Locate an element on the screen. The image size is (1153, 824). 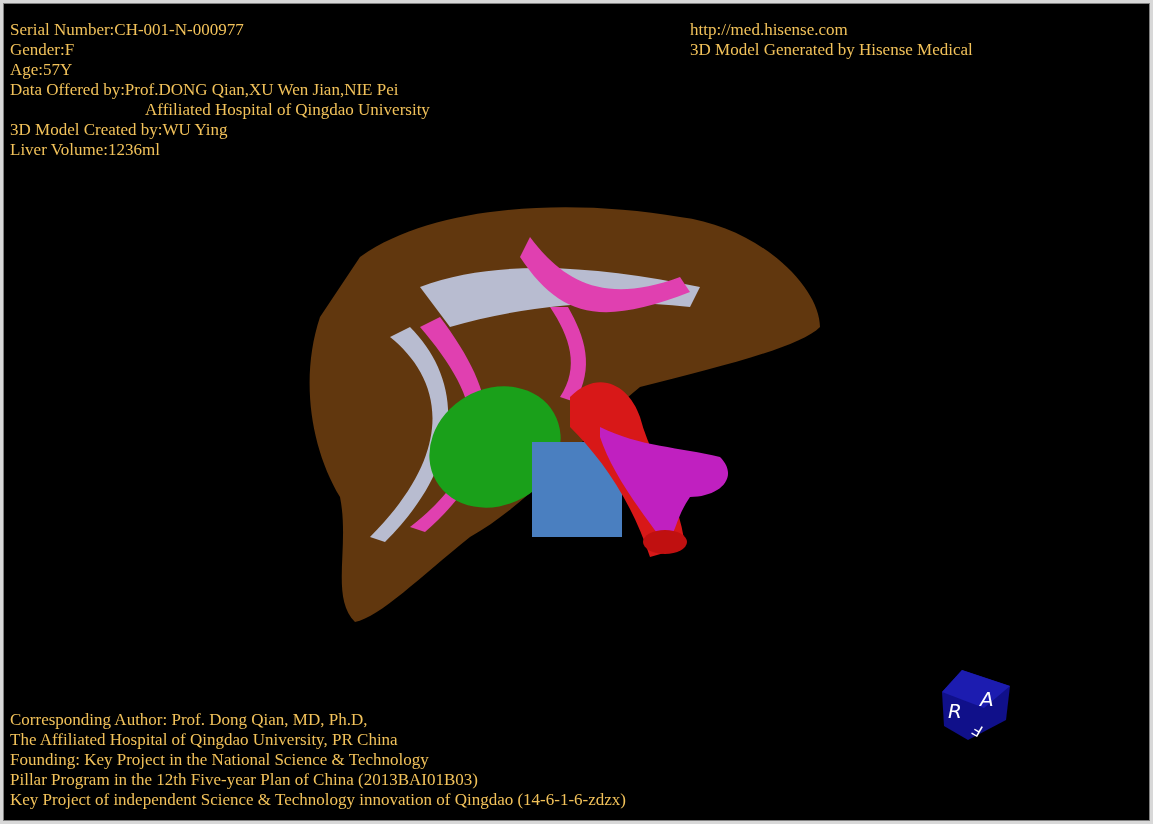
info-line: Gender:F is located at coordinates (43, 50).